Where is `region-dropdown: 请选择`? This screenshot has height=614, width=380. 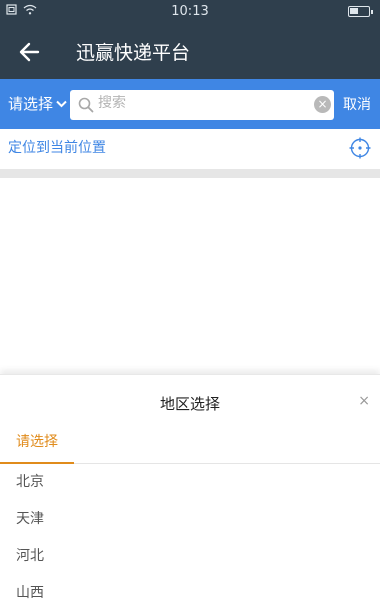 region-dropdown: 请选择 is located at coordinates (37, 103).